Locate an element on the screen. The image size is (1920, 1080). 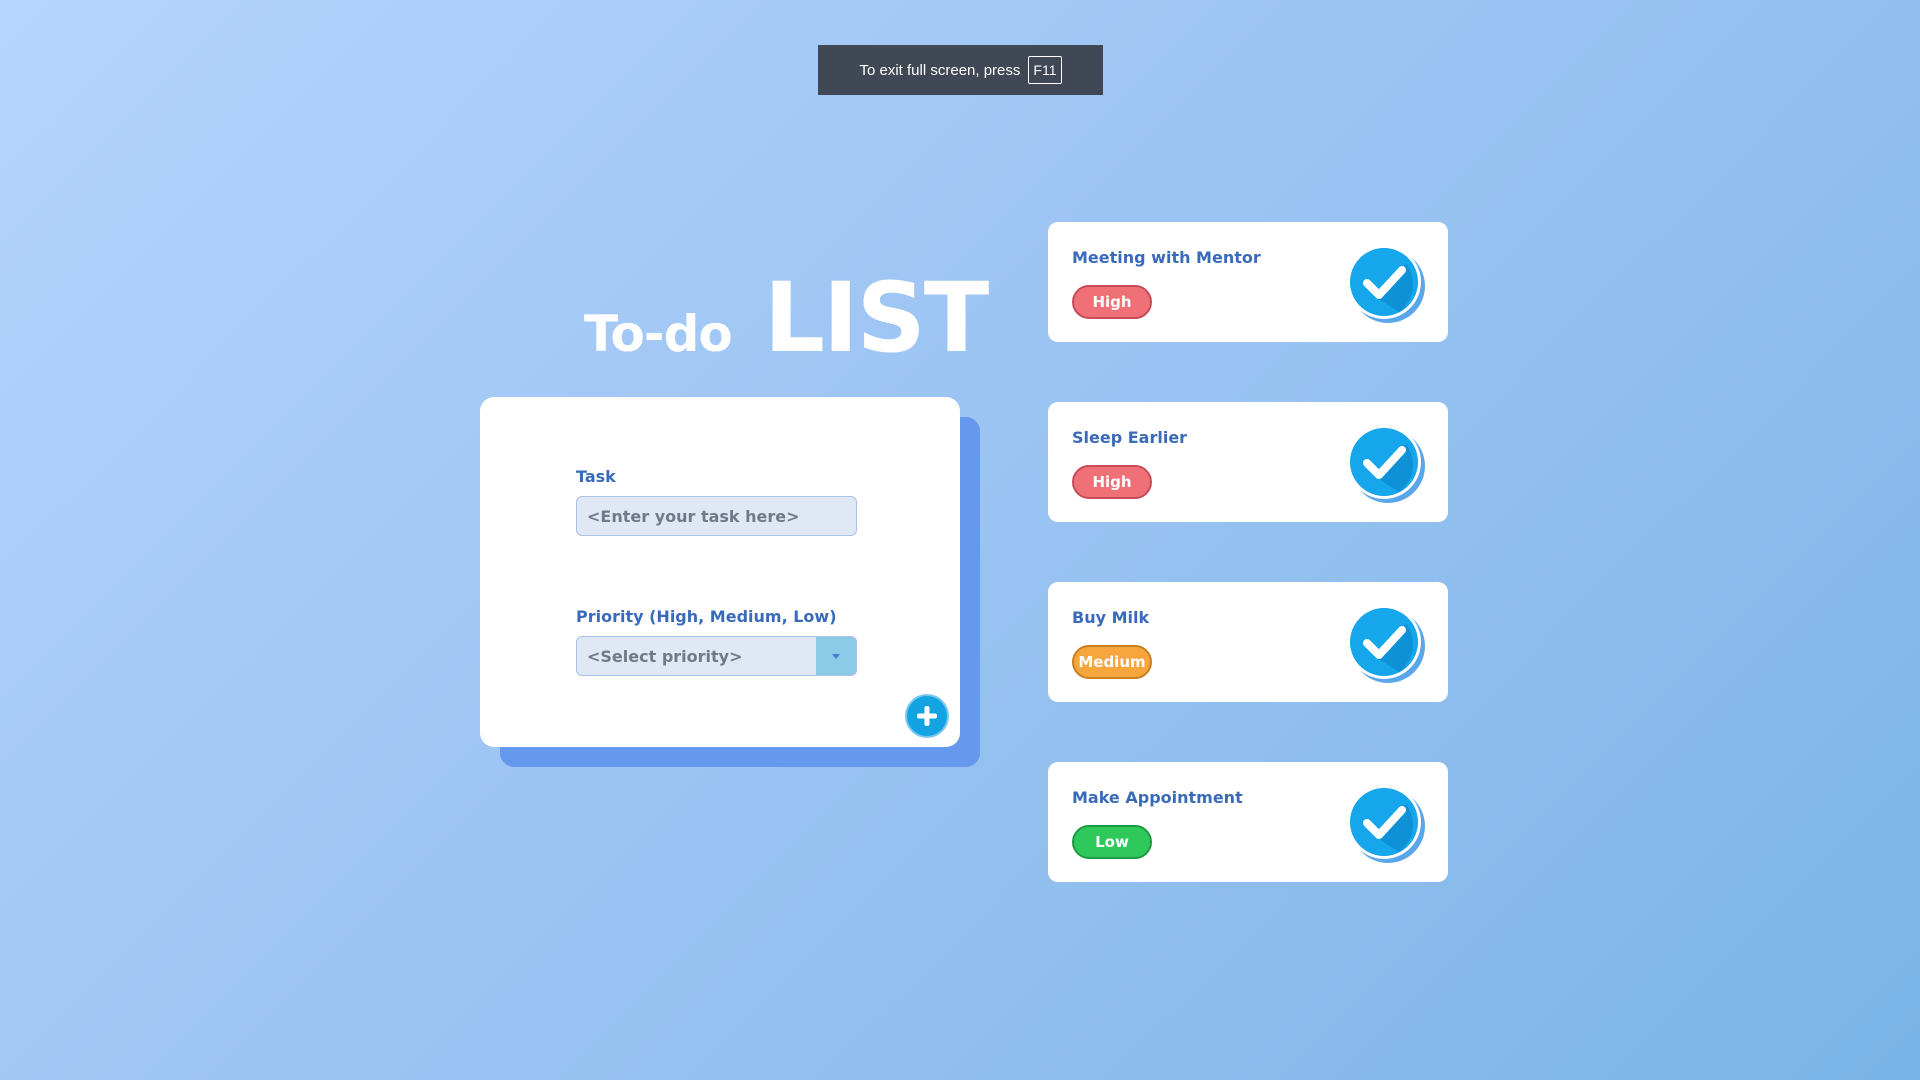
add-task-button is located at coordinates (927, 716).